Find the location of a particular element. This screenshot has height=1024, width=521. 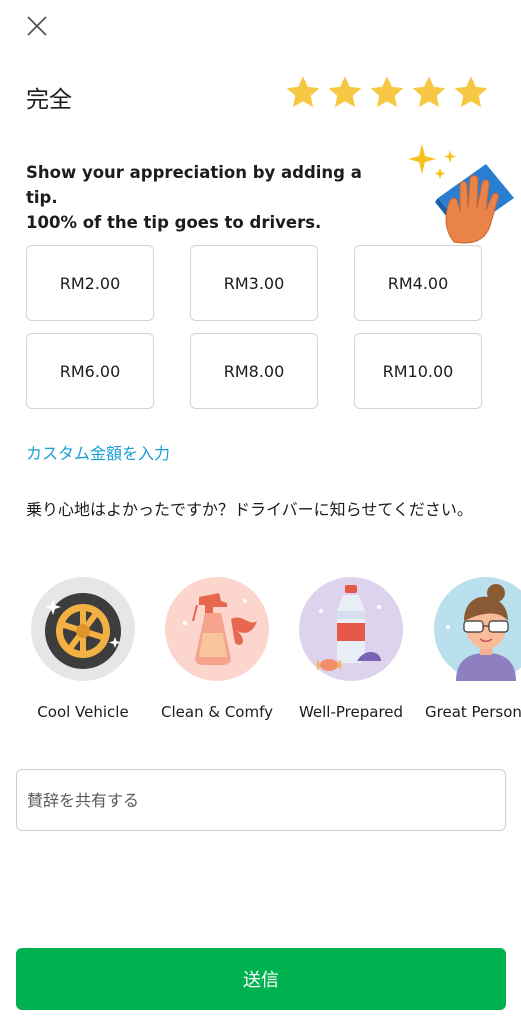

tip-message-line1: Show your appreciation by adding a tip. is located at coordinates (194, 185).